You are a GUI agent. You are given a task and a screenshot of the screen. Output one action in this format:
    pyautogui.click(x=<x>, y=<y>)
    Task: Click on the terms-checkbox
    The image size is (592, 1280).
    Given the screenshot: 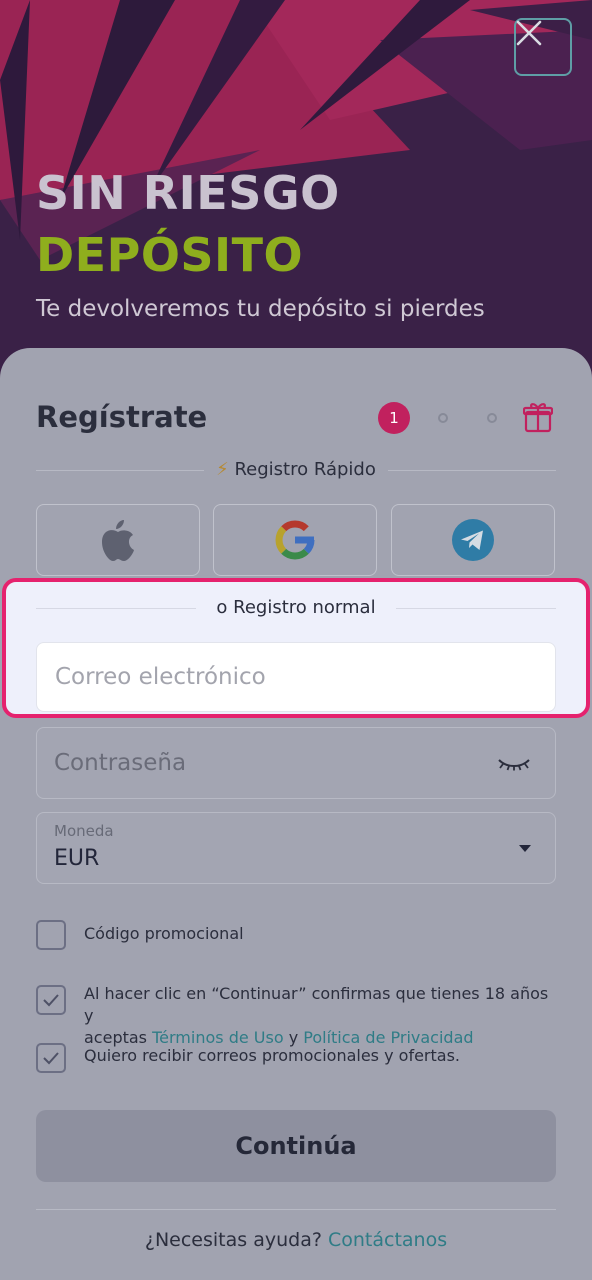 What is the action you would take?
    pyautogui.click(x=51, y=1000)
    